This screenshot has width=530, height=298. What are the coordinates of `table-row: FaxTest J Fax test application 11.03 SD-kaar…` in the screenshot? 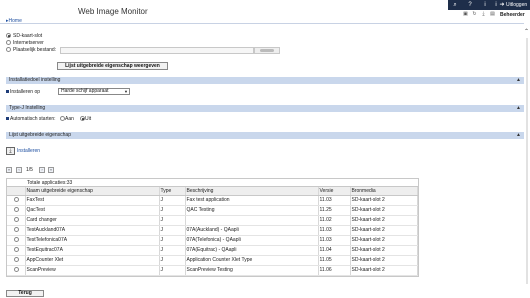 It's located at (212, 200).